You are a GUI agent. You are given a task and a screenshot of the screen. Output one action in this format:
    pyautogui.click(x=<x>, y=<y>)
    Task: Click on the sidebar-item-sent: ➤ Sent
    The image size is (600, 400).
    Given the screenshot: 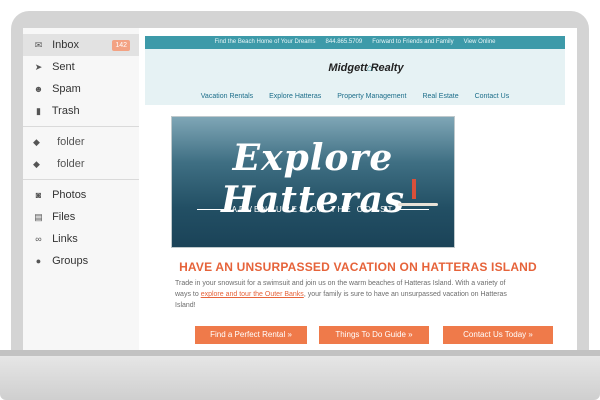 What is the action you would take?
    pyautogui.click(x=81, y=67)
    